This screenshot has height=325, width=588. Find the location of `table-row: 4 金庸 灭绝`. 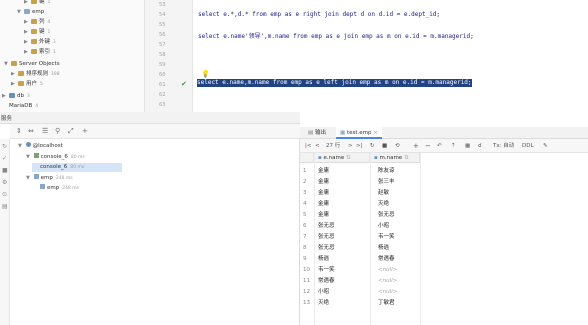

table-row: 4 金庸 灭绝 is located at coordinates (355, 204).